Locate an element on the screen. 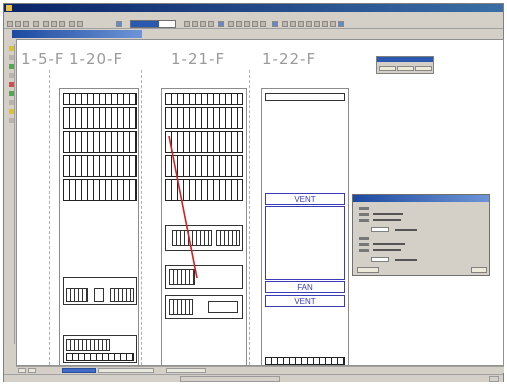 Image resolution: width=507 pixels, height=385 pixels. mini-toolbar-title is located at coordinates (405, 59).